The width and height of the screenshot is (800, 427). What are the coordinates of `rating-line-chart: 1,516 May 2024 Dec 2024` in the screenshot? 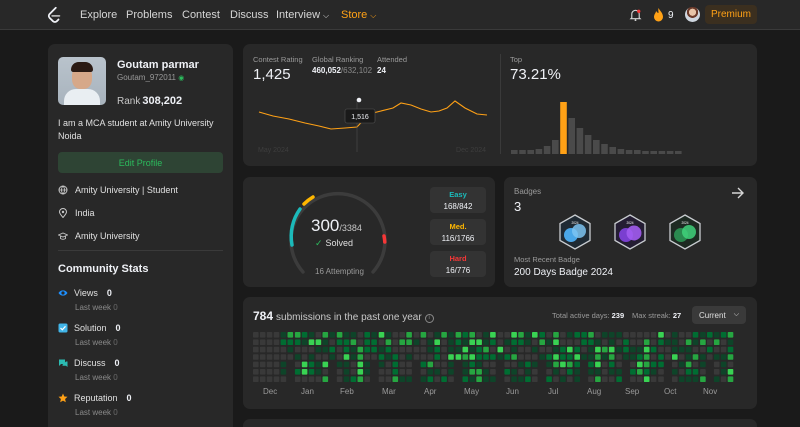 It's located at (370, 124).